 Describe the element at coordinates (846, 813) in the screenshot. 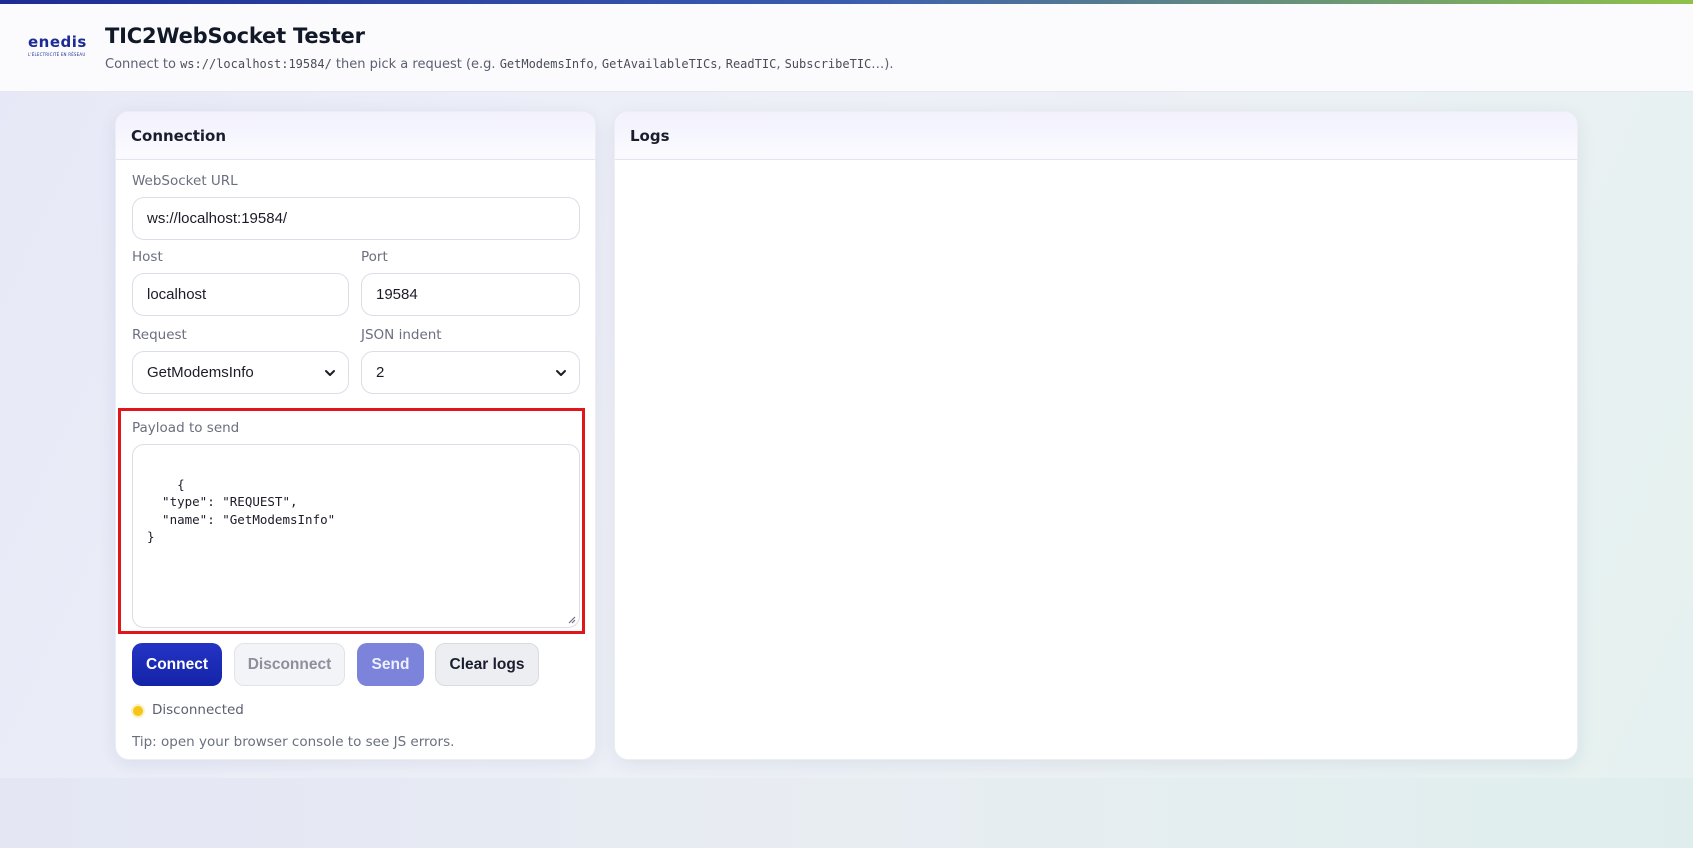

I see `page-footer-band` at that location.